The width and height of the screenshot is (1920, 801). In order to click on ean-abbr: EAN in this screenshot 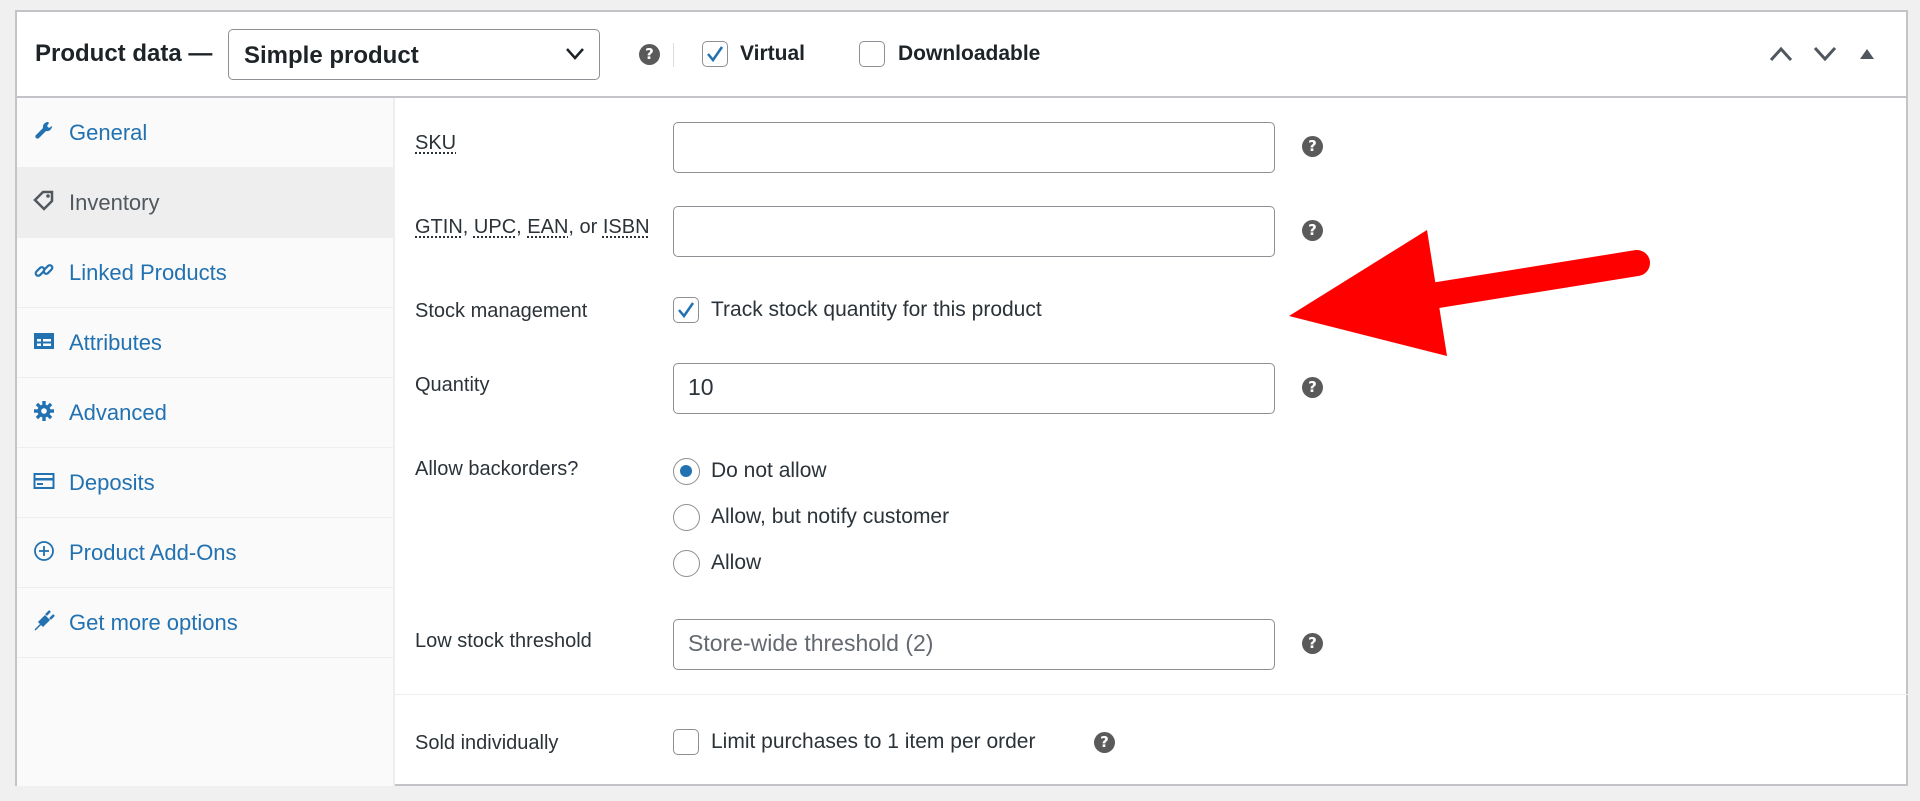, I will do `click(548, 227)`.